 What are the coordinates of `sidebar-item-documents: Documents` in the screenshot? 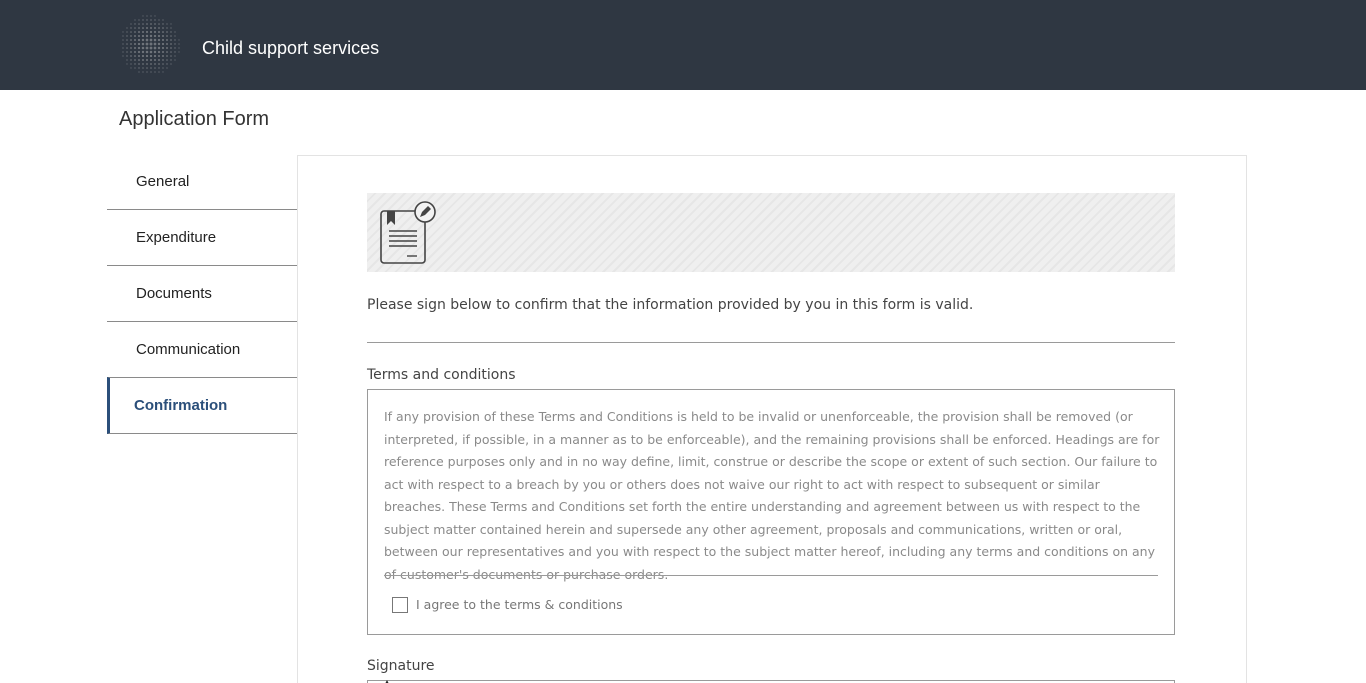 It's located at (202, 294).